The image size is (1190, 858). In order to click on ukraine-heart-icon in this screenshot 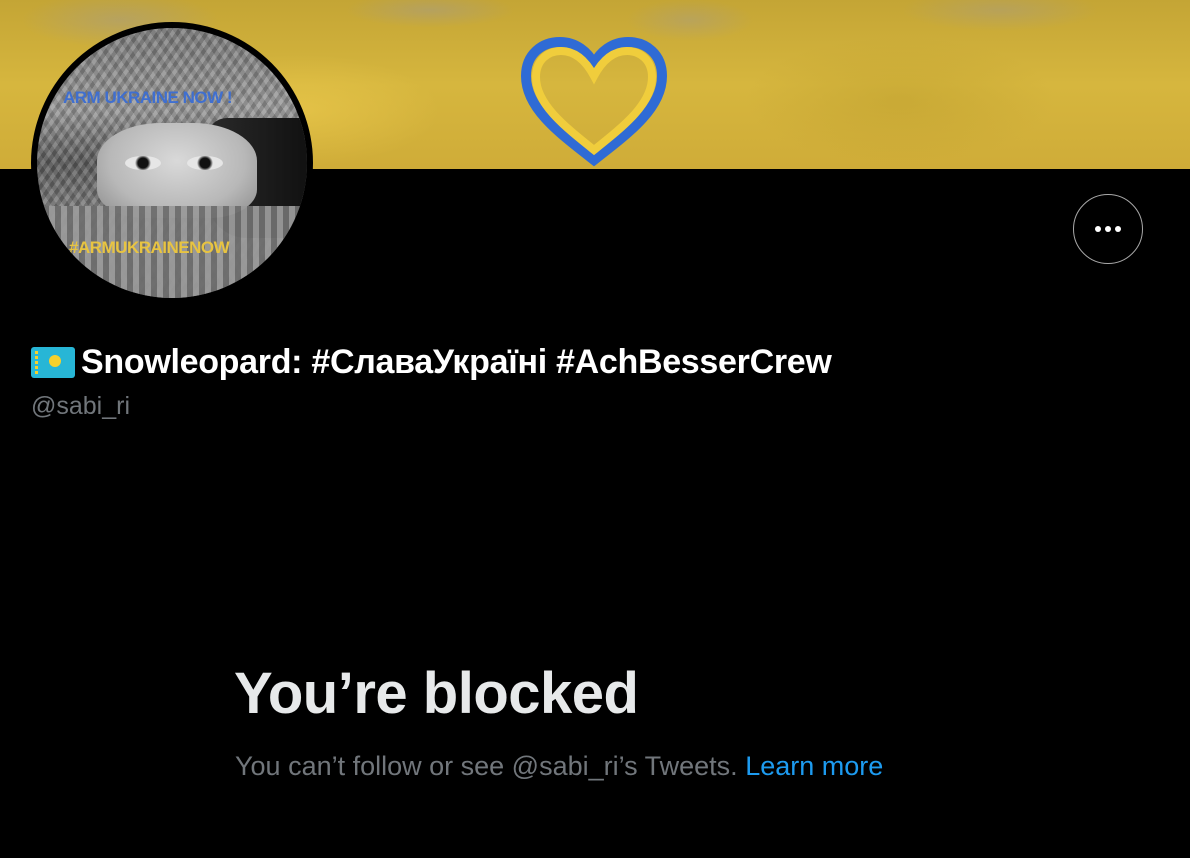, I will do `click(594, 101)`.